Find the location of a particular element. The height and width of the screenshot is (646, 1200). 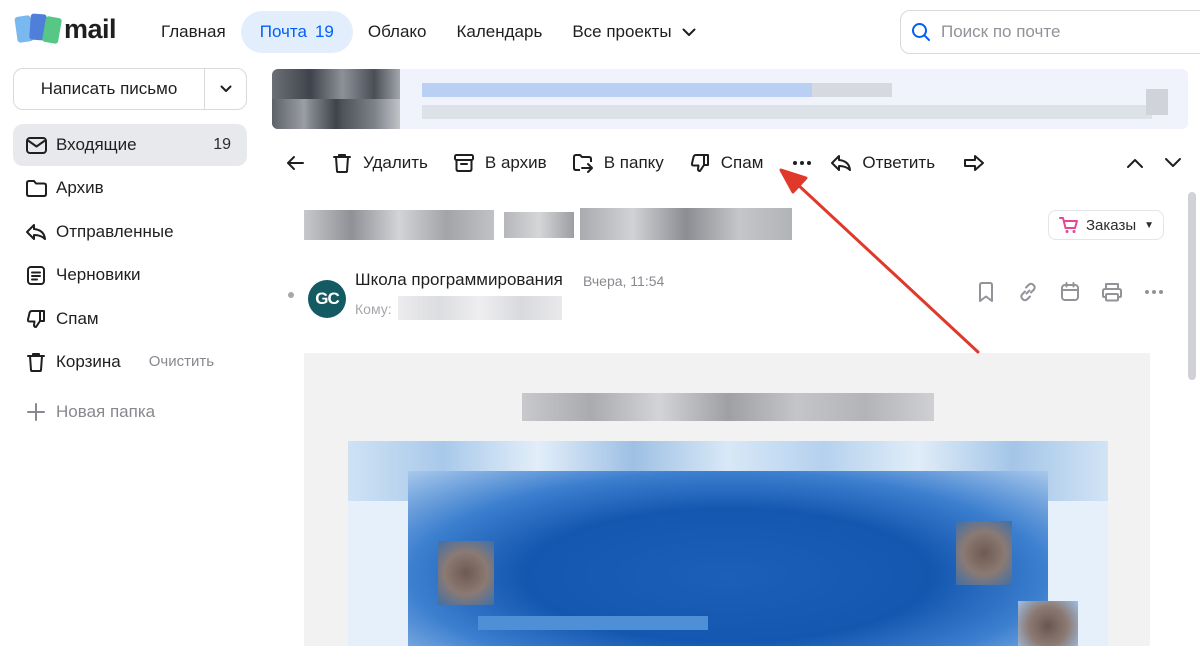

sidebar-item-sent: Отправленные is located at coordinates (130, 232).